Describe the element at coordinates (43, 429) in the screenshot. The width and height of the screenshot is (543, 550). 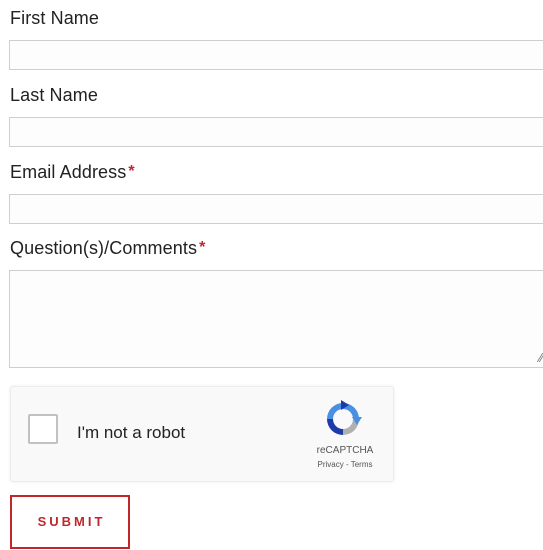
I see `recaptcha-checkbox` at that location.